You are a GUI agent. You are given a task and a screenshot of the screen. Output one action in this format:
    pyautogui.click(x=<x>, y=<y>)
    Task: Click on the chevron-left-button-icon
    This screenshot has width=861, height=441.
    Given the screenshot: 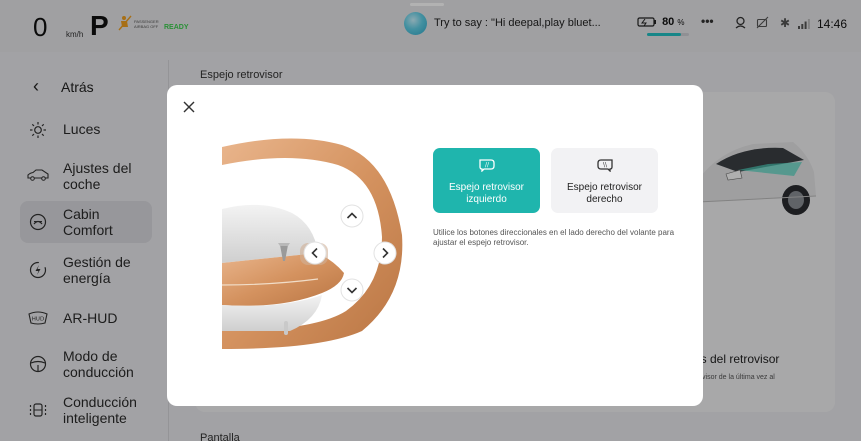 What is the action you would take?
    pyautogui.click(x=315, y=253)
    